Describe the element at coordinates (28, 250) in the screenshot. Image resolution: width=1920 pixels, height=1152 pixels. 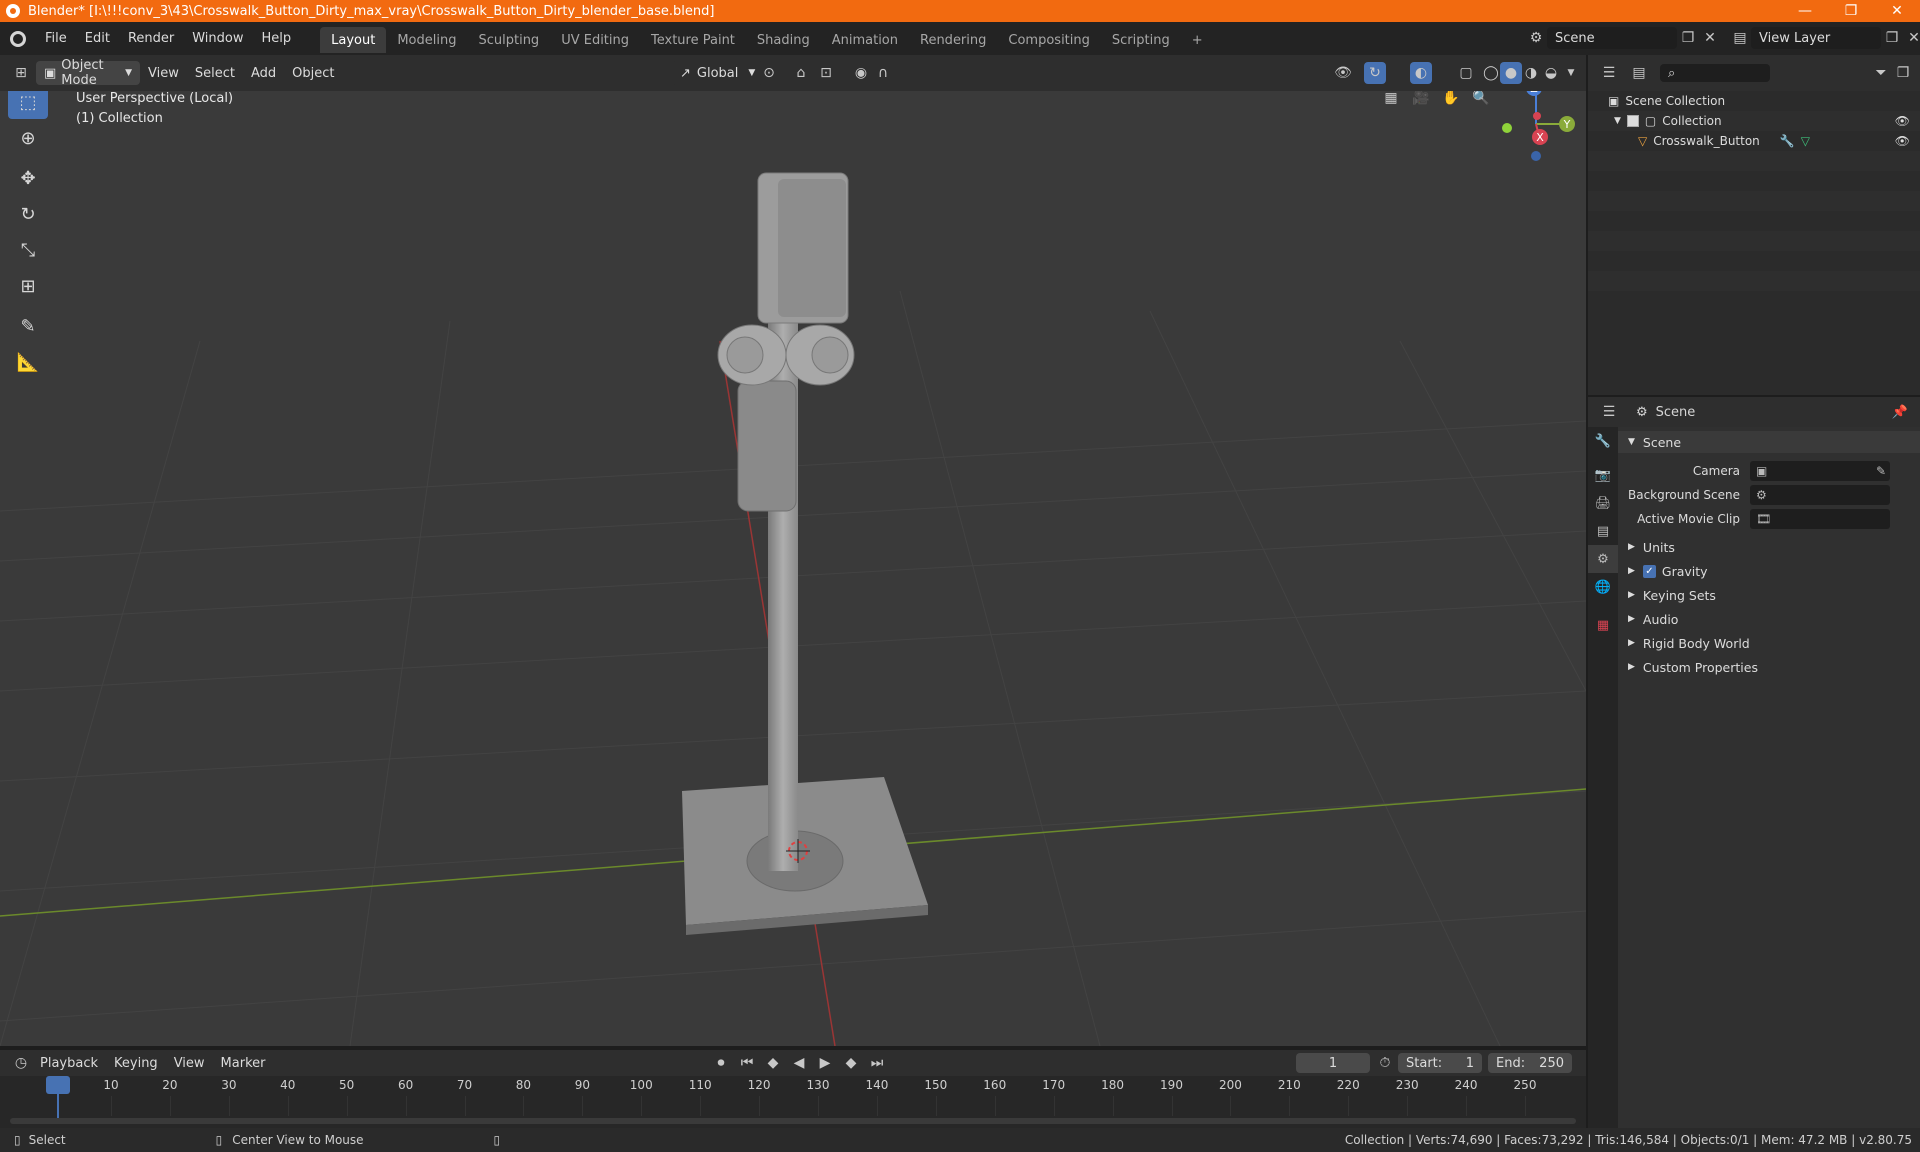
I see `scale-tool-icon: ⤡` at that location.